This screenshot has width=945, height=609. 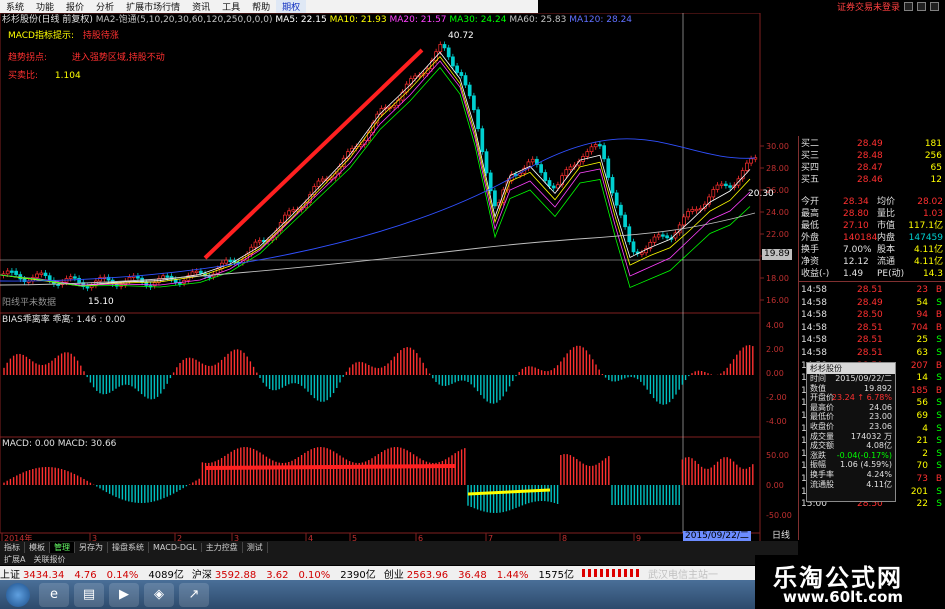 What do you see at coordinates (872, 303) in the screenshot?
I see `tick-row: 14:58 28.49 54 S` at bounding box center [872, 303].